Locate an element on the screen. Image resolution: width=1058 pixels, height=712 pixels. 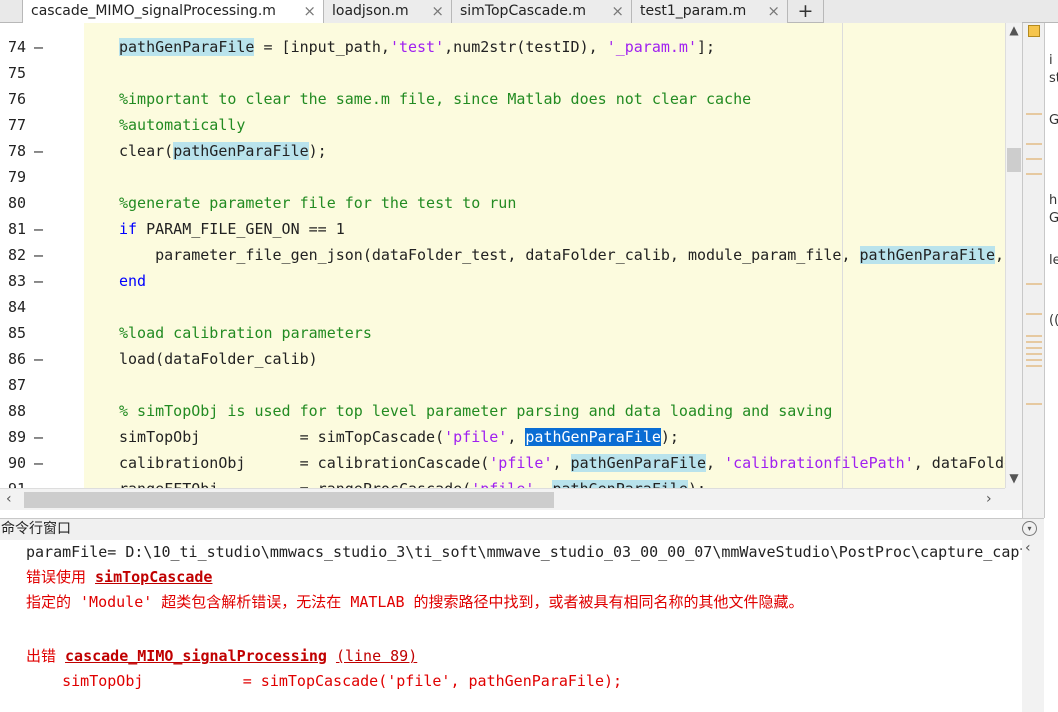
code-text: rangeFFTObj = rangeProcCascade( is located at coordinates (295, 484).